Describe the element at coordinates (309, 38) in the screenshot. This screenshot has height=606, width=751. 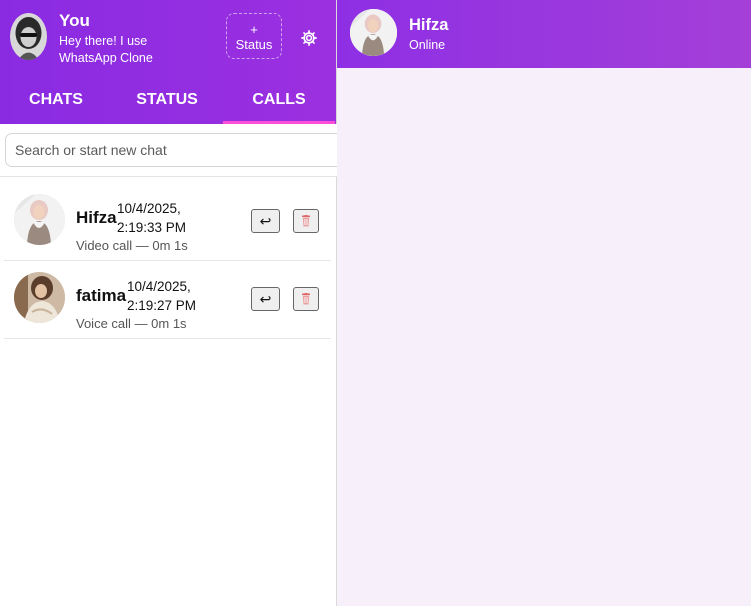
I see `gear-icon` at that location.